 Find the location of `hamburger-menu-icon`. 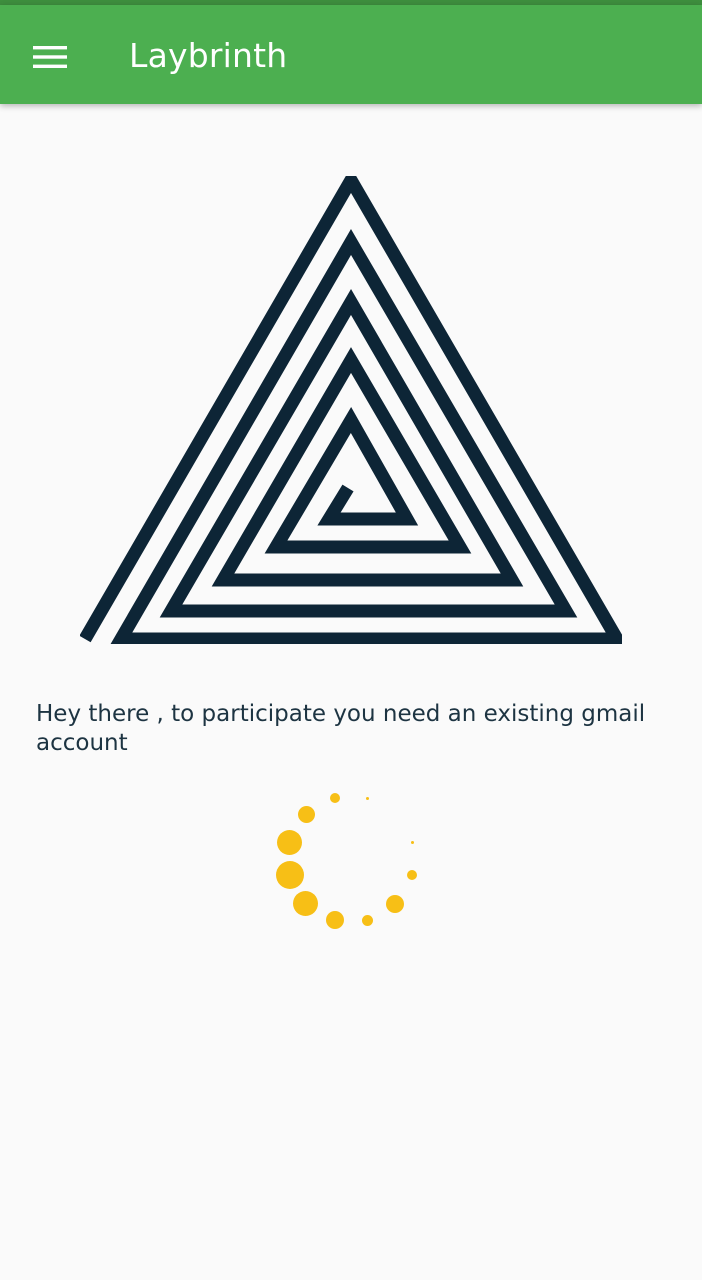

hamburger-menu-icon is located at coordinates (50, 57).